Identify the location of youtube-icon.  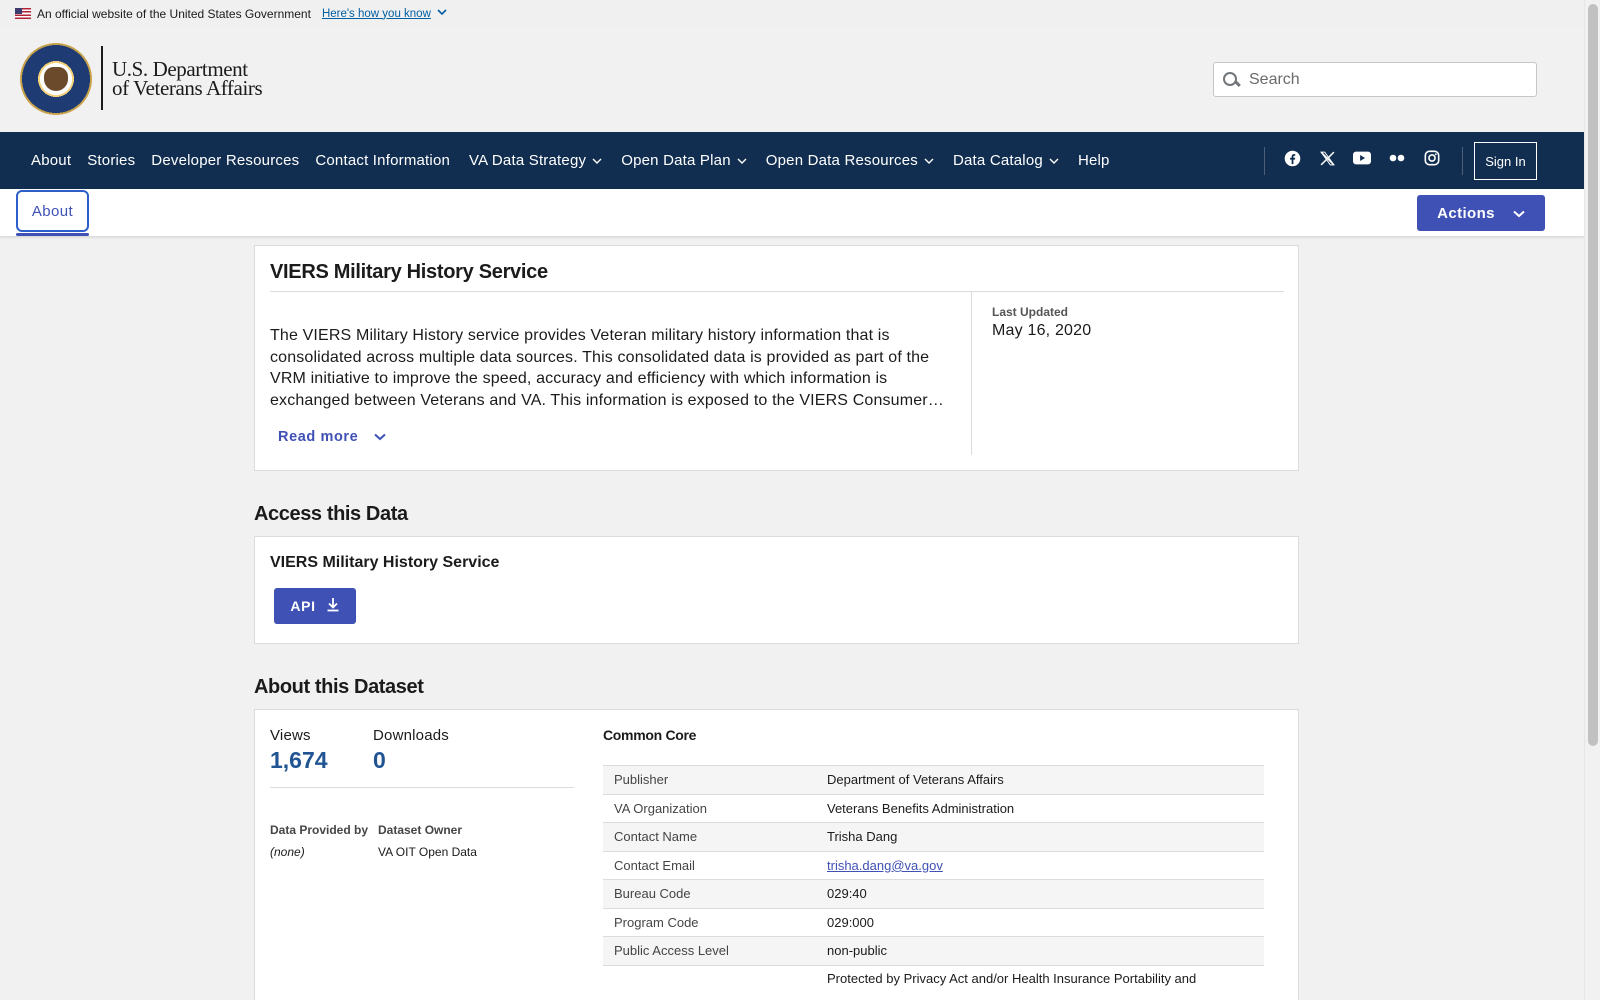
(1362, 158).